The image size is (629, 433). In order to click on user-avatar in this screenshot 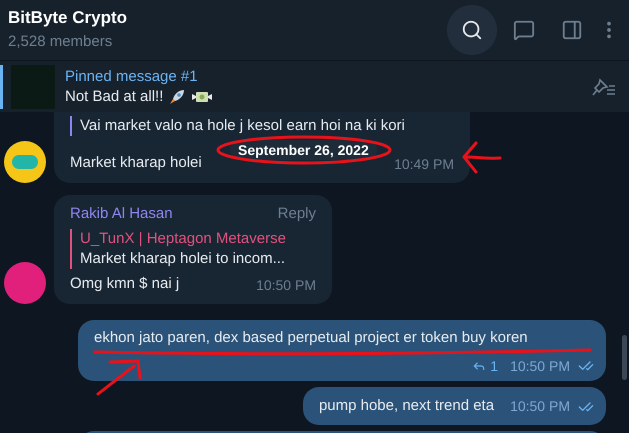, I will do `click(25, 283)`.